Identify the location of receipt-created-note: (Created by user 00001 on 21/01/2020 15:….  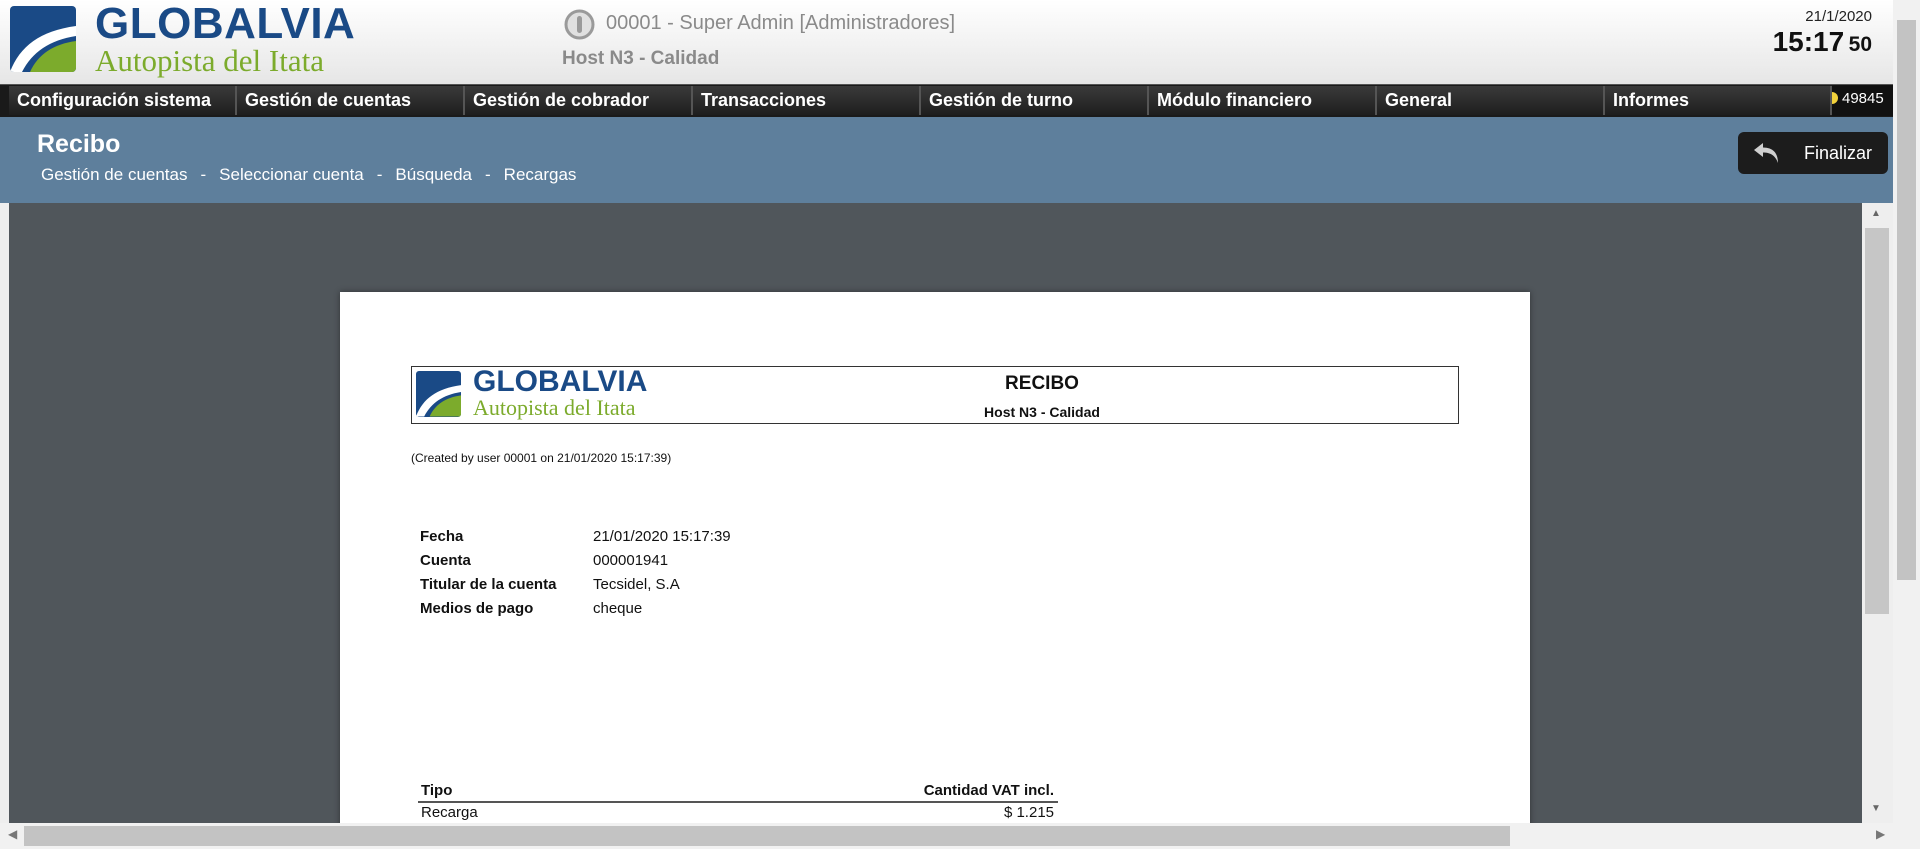
(541, 458).